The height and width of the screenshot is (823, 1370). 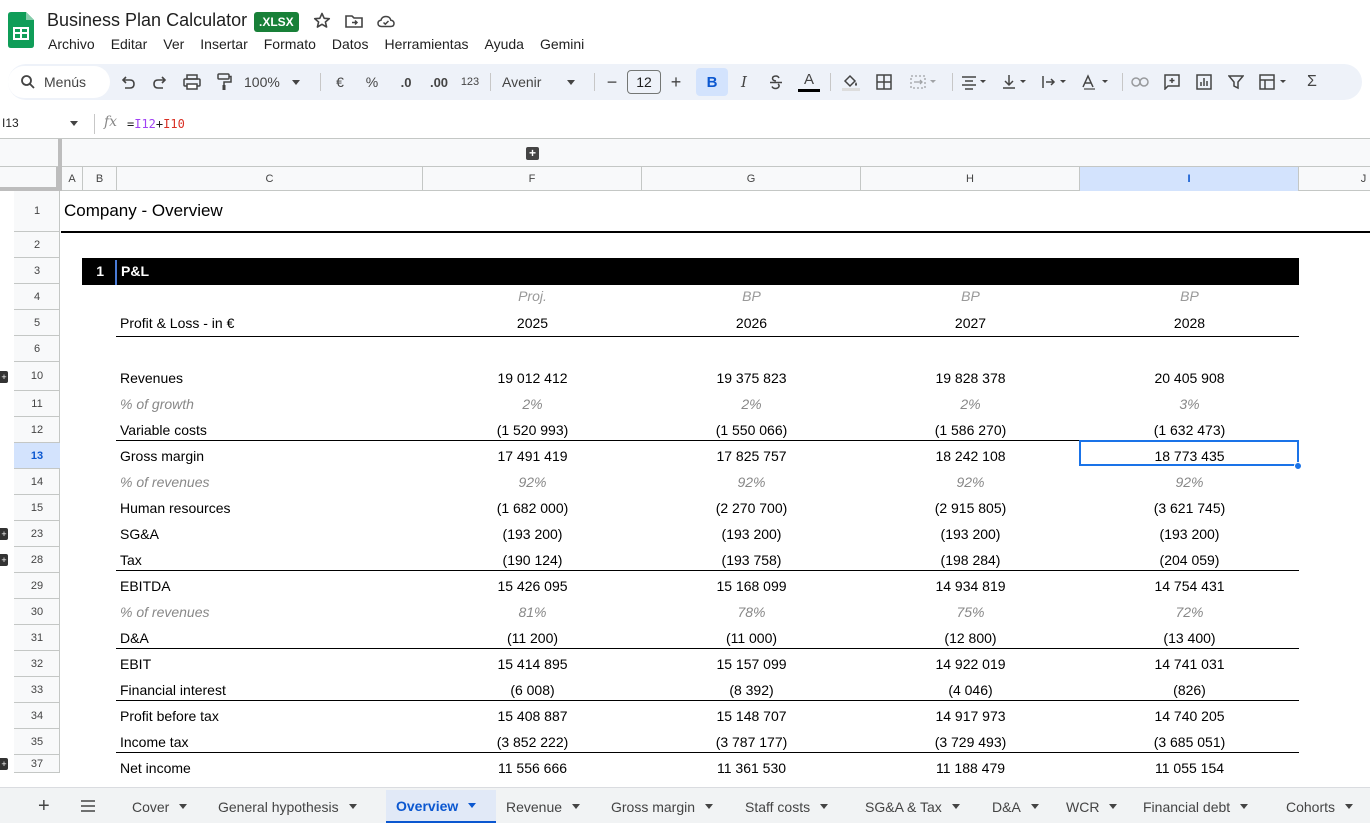 I want to click on row-header: 23, so click(x=37, y=534).